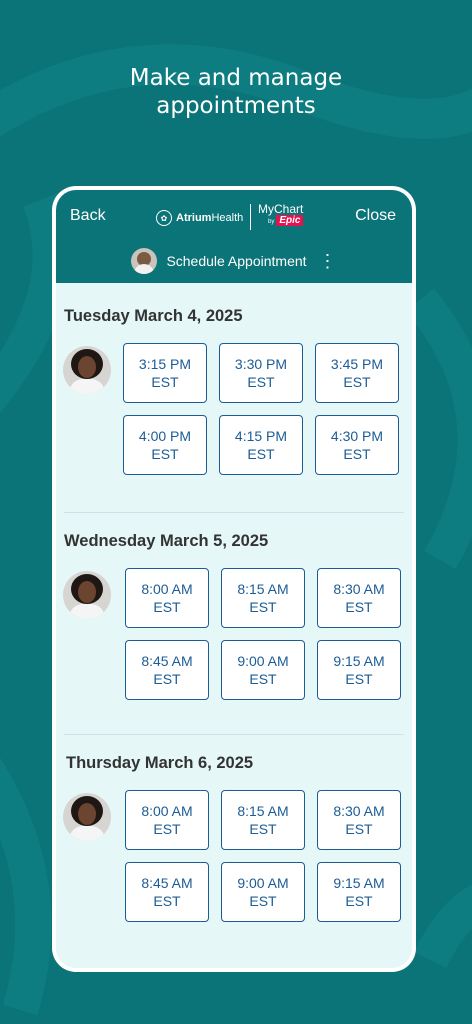  Describe the element at coordinates (165, 445) in the screenshot. I see `time-slot-button: 4:00 PM EST` at that location.